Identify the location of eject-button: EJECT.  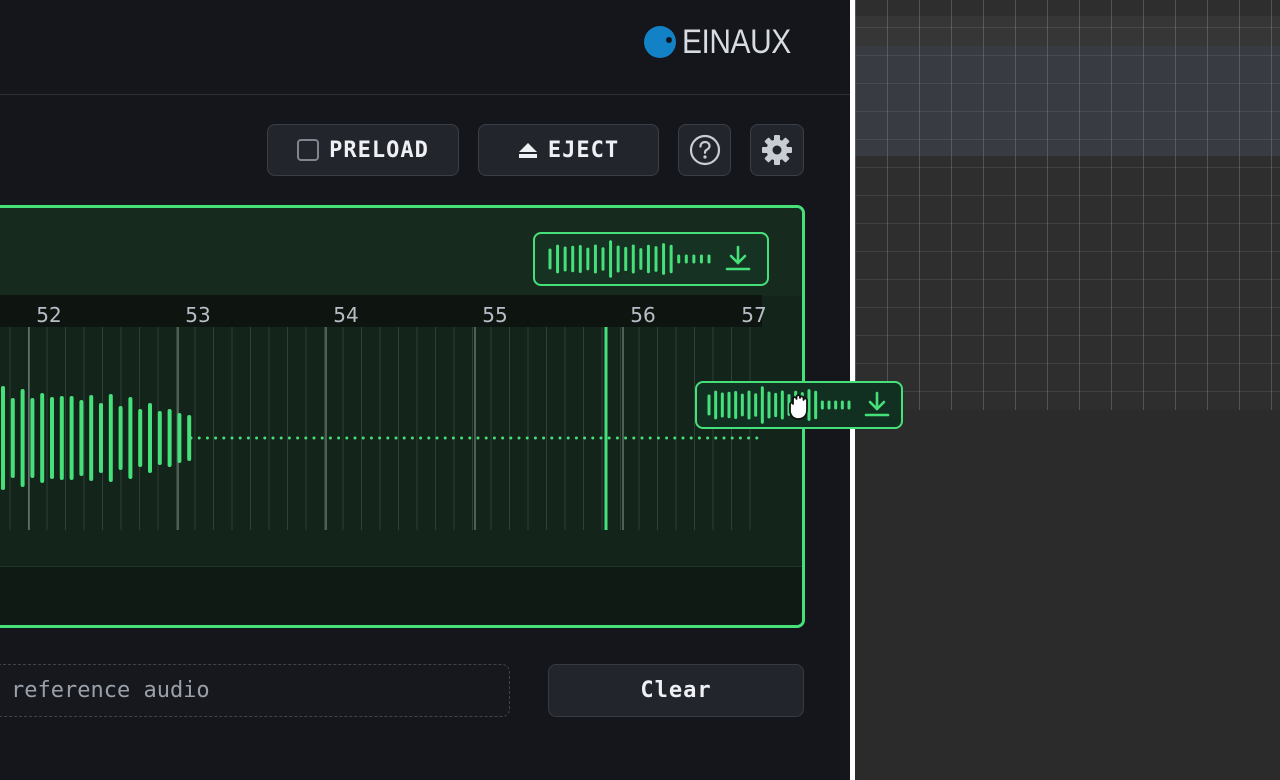
(568, 150).